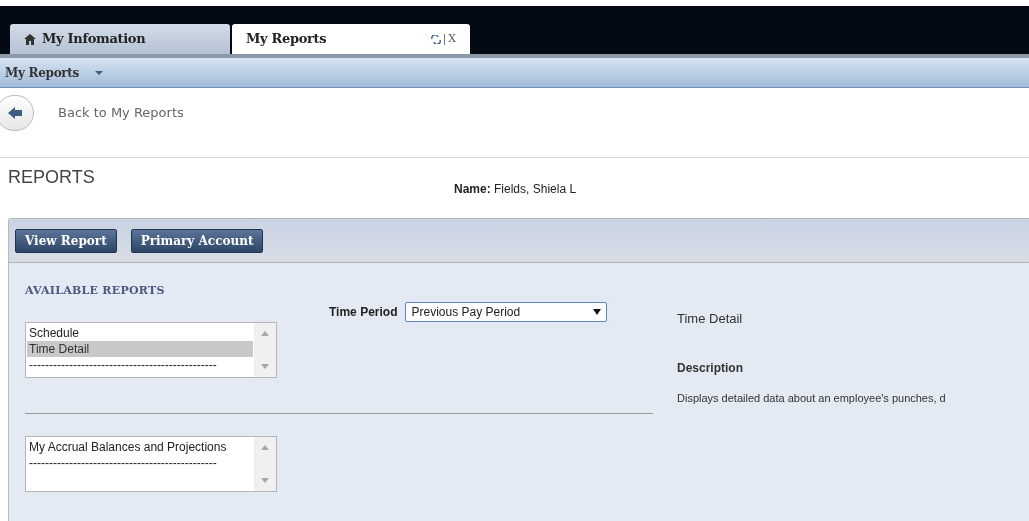  Describe the element at coordinates (811, 398) in the screenshot. I see `description-text: Displays detailed data about an employee's punches, d` at that location.